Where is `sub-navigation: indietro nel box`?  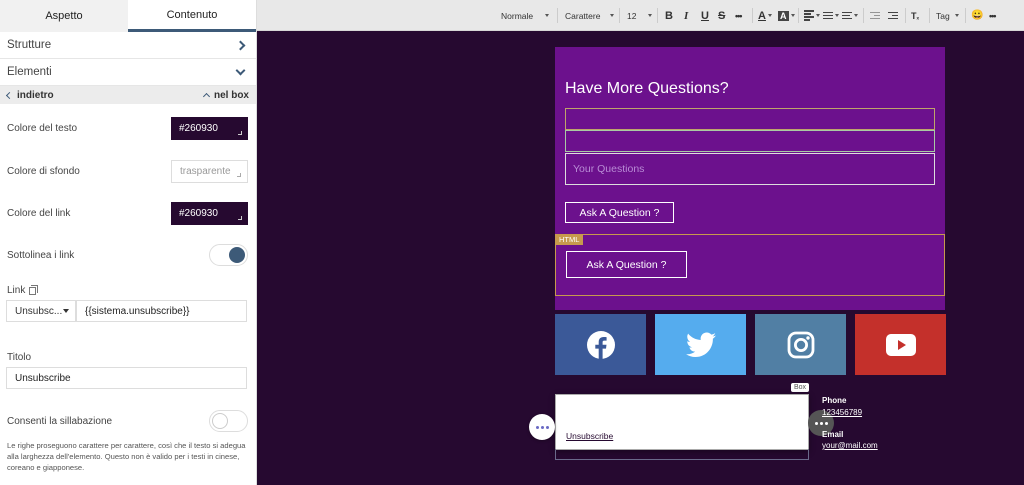
sub-navigation: indietro nel box is located at coordinates (128, 95).